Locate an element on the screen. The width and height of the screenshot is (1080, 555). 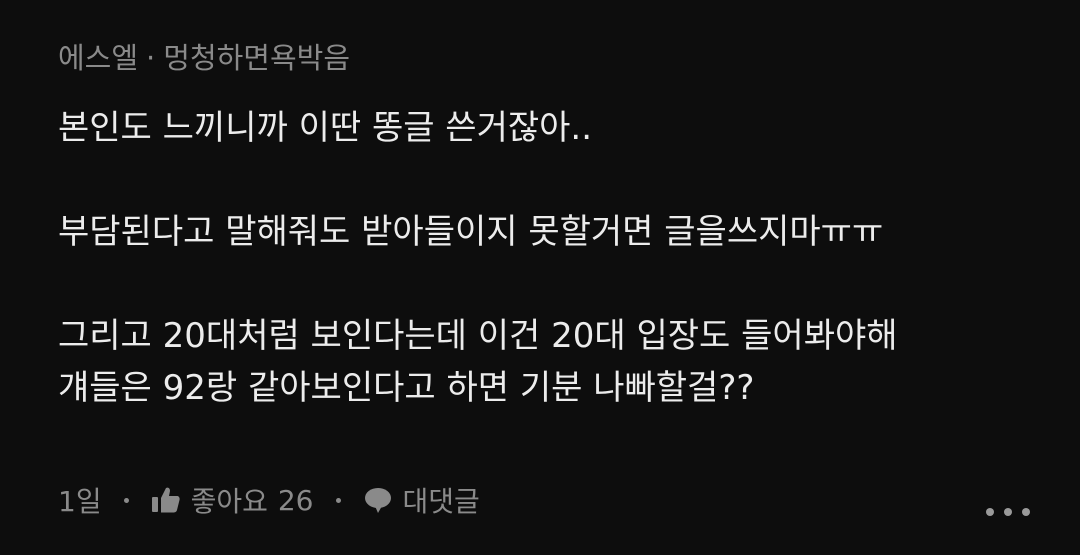
like-count: 26 is located at coordinates (295, 500).